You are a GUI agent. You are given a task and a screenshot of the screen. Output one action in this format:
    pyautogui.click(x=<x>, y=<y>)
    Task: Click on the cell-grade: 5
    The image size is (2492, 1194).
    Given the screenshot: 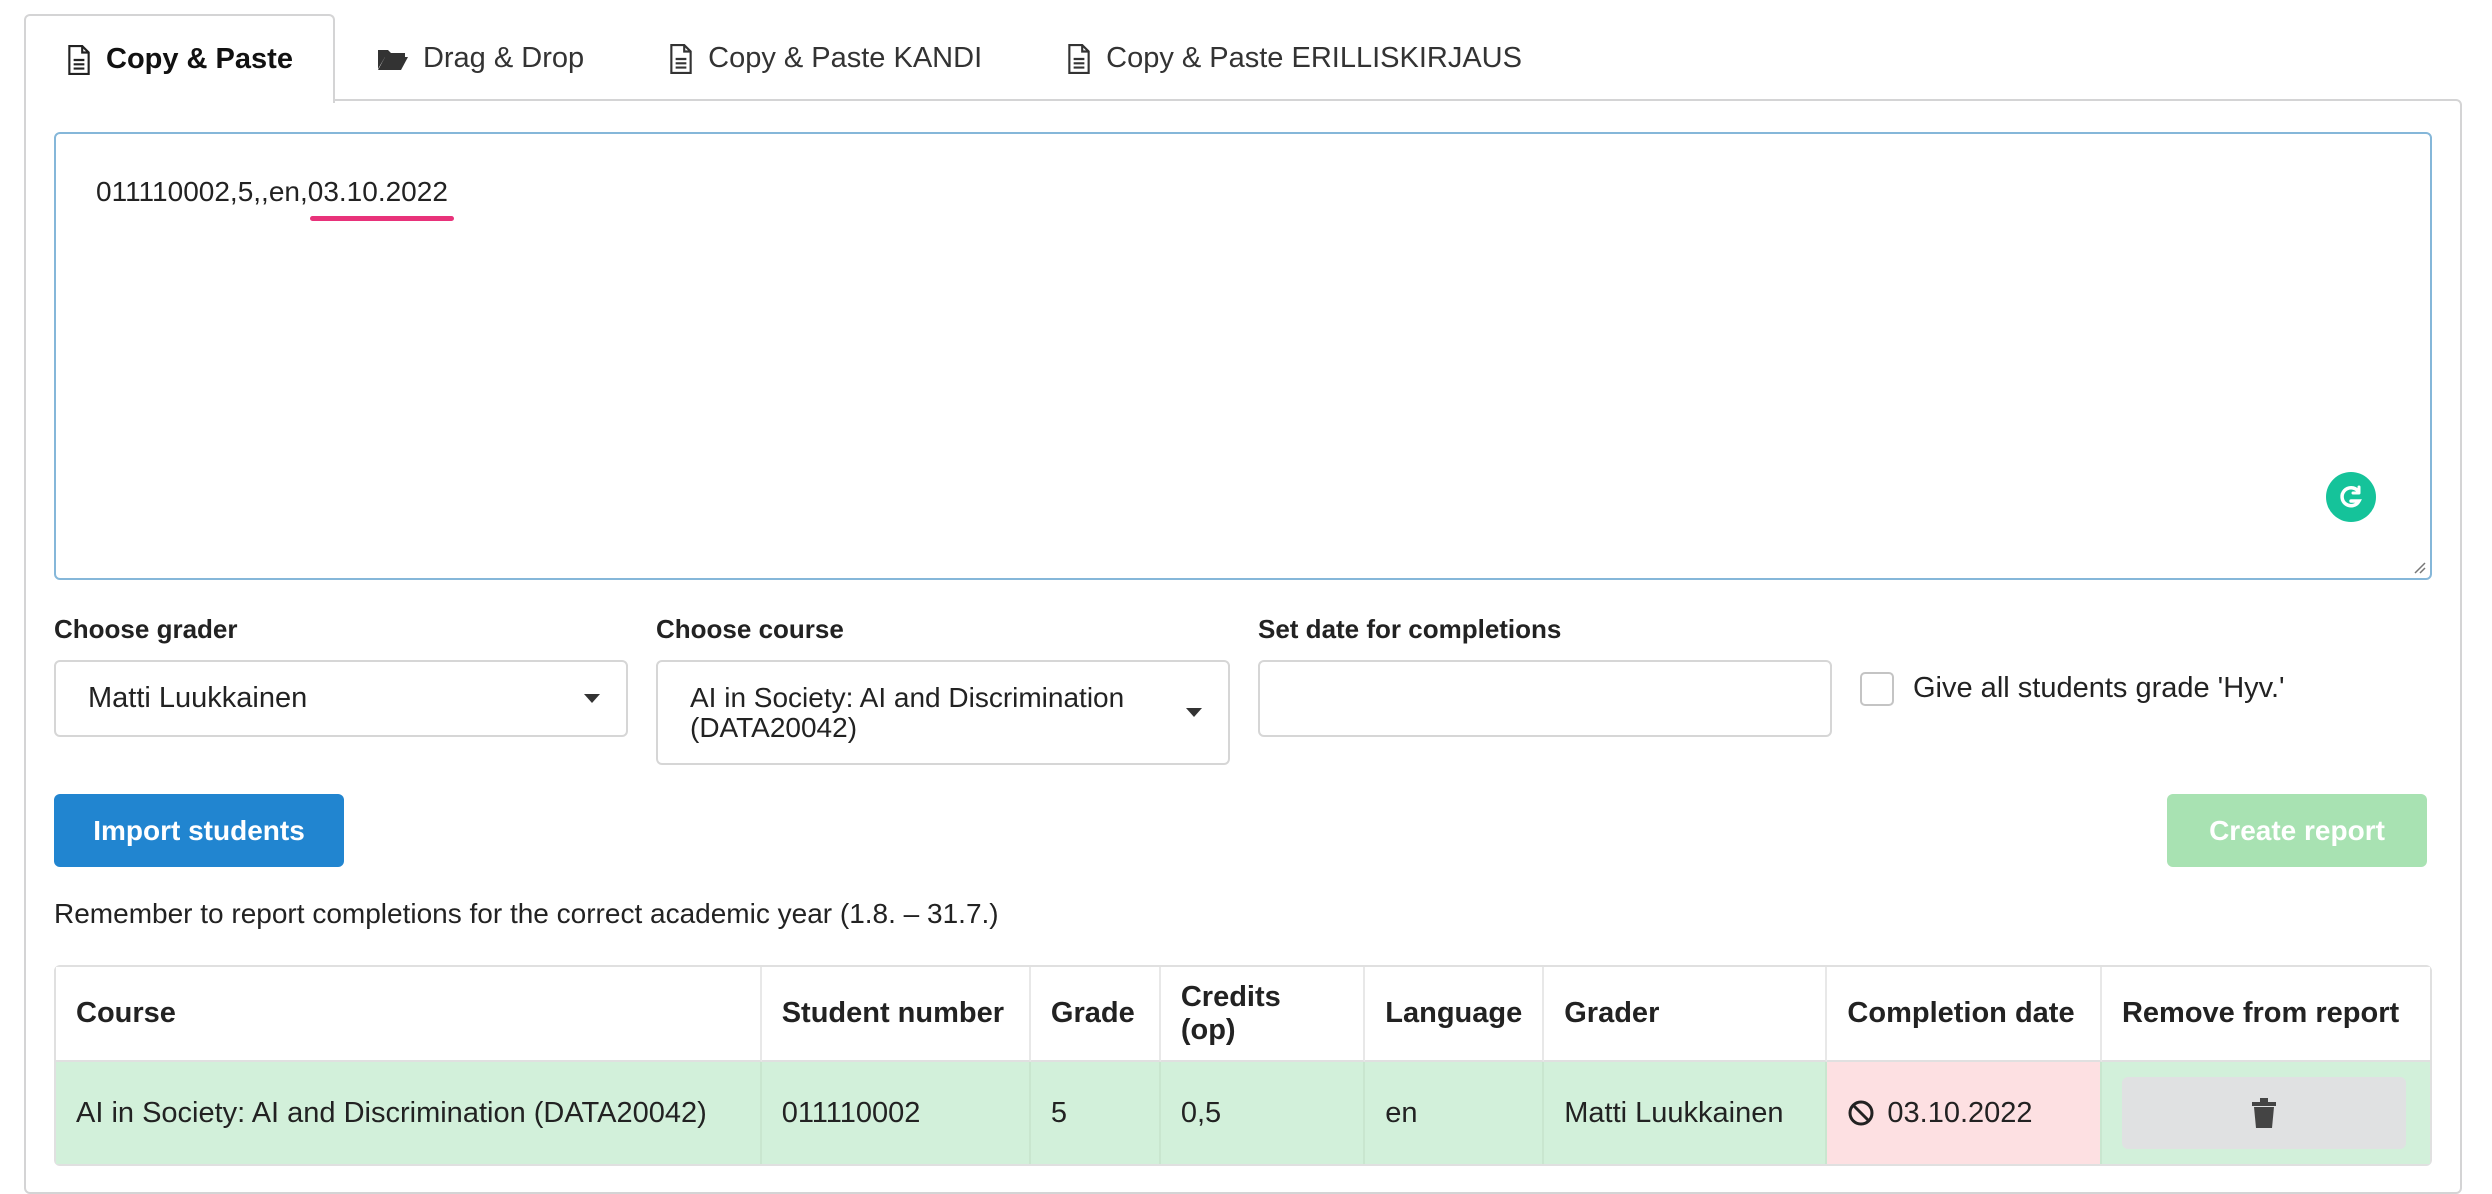 What is the action you would take?
    pyautogui.click(x=1095, y=1113)
    